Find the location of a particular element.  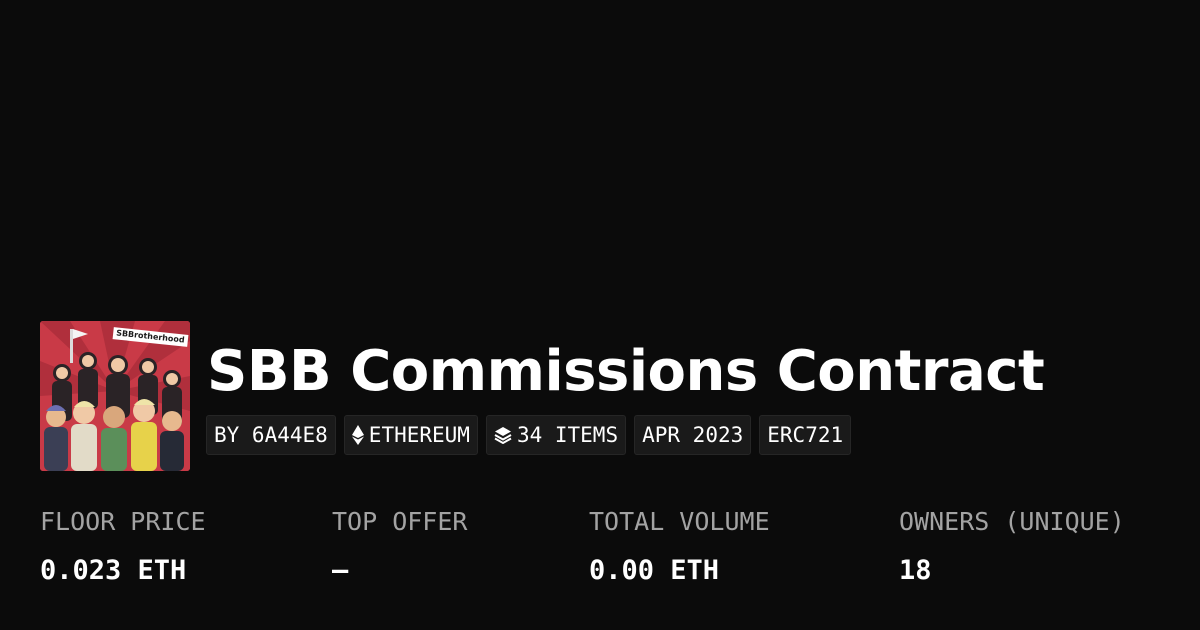

creator-chip: BY 6A44E8 is located at coordinates (271, 435).